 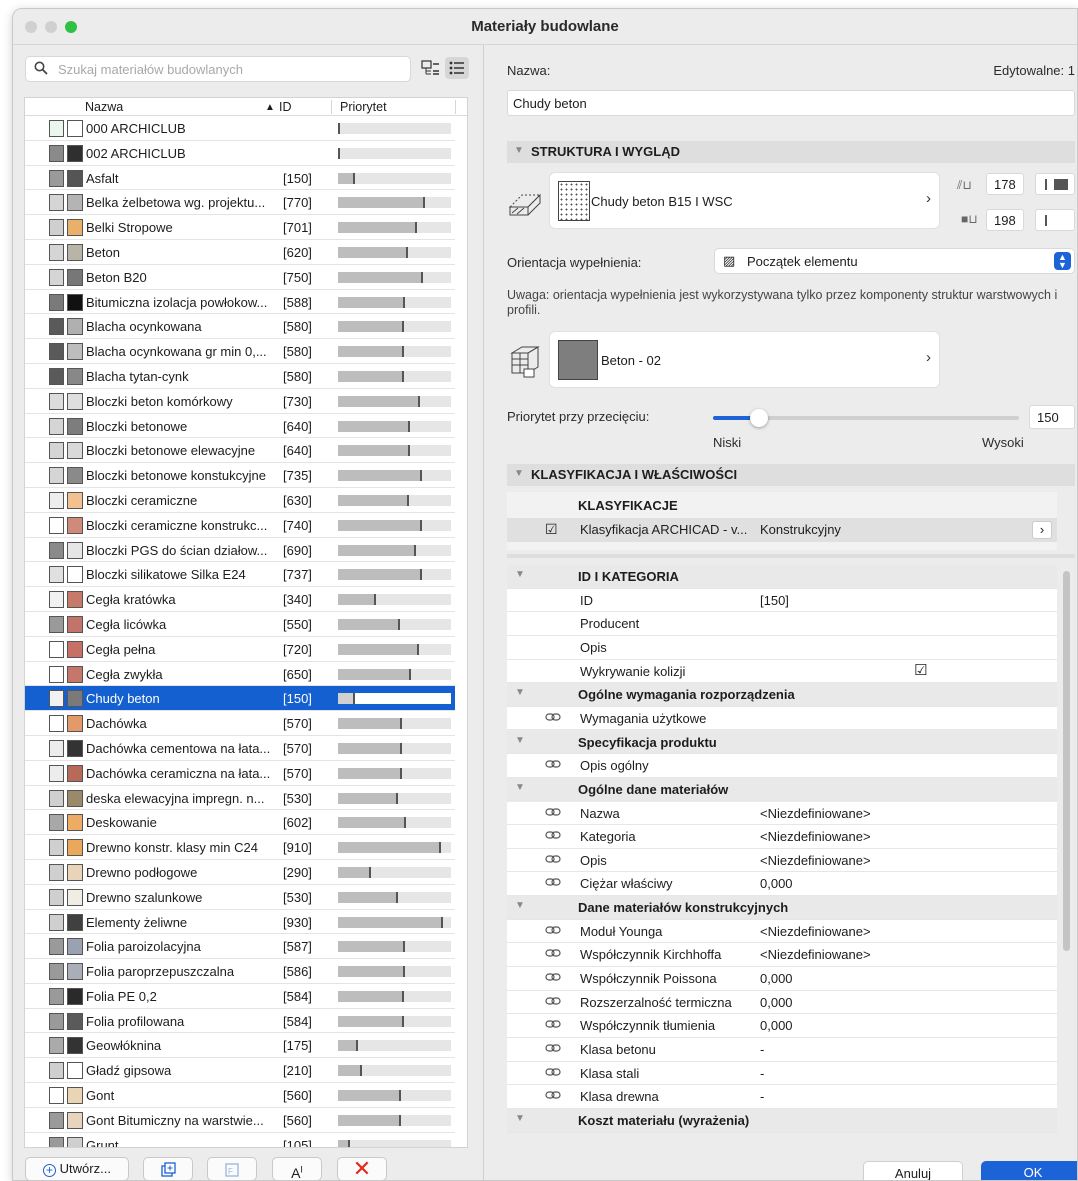 I want to click on cut-fill-selector: Chudy beton B15 I WSC ›, so click(x=744, y=200).